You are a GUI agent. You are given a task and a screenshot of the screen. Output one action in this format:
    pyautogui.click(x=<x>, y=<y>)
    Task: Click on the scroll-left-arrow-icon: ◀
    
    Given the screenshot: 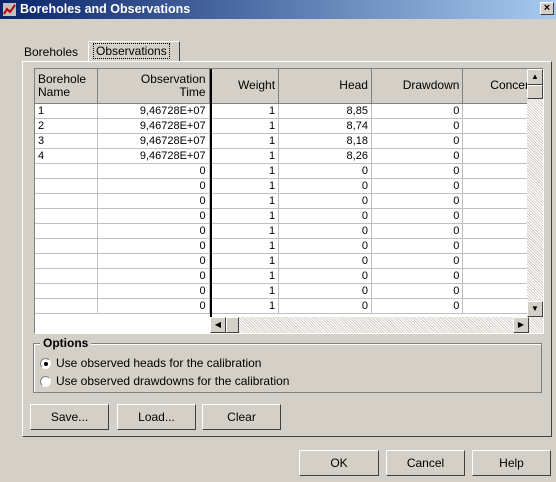 What is the action you would take?
    pyautogui.click(x=218, y=325)
    